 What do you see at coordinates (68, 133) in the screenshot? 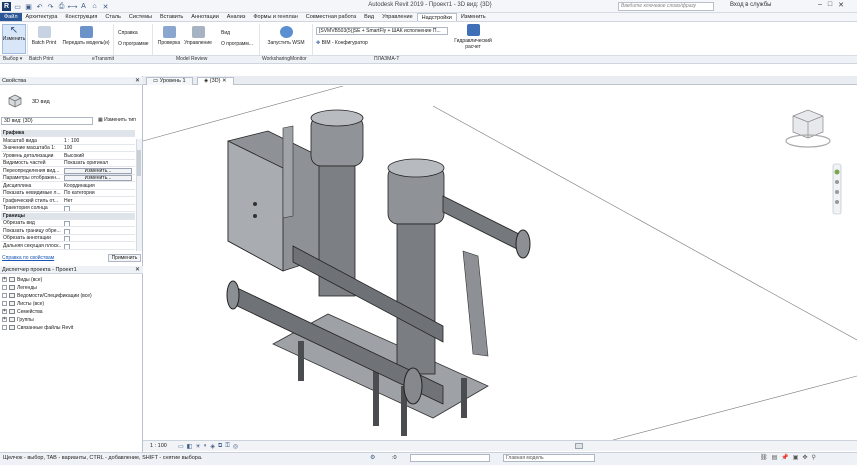
I see `property-group: Графика` at bounding box center [68, 133].